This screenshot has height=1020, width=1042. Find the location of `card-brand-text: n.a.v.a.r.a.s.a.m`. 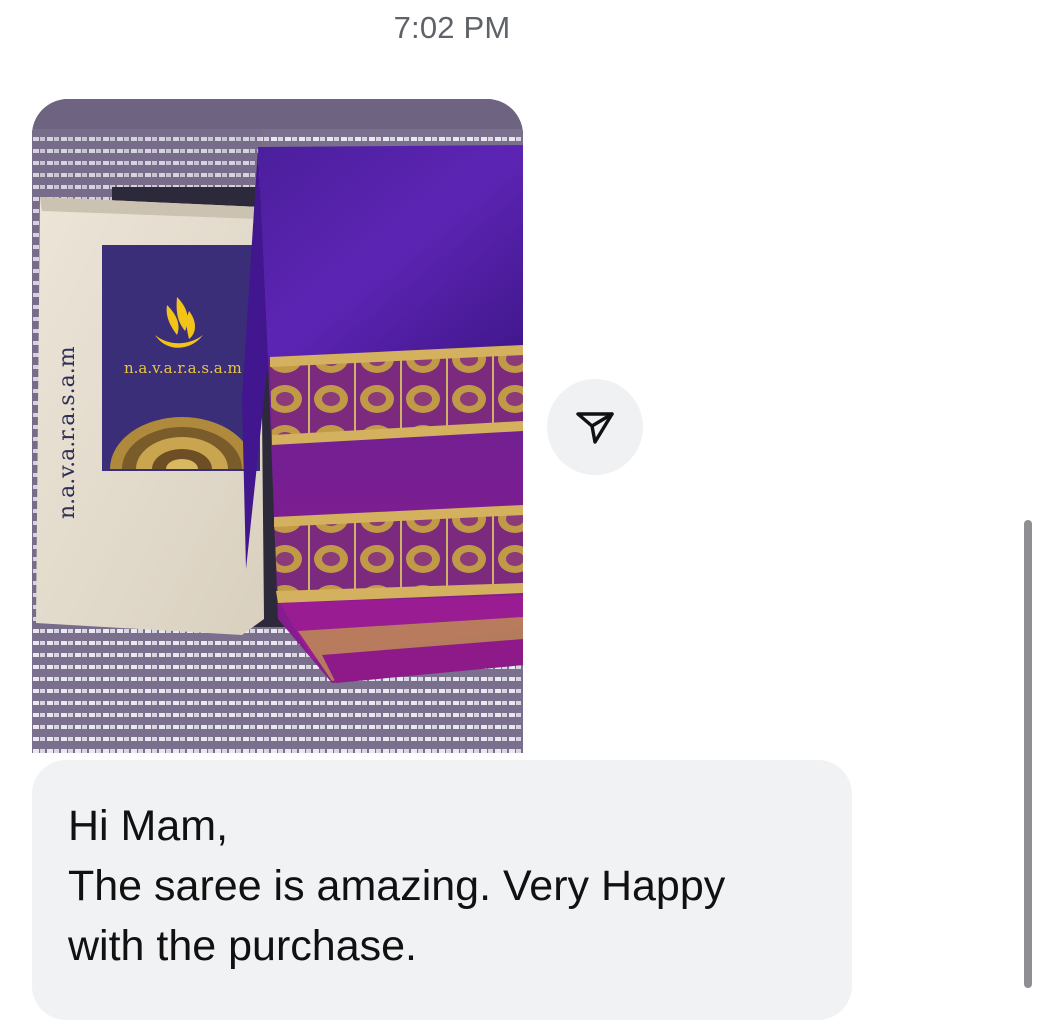

card-brand-text: n.a.v.a.r.a.s.a.m is located at coordinates (183, 368).